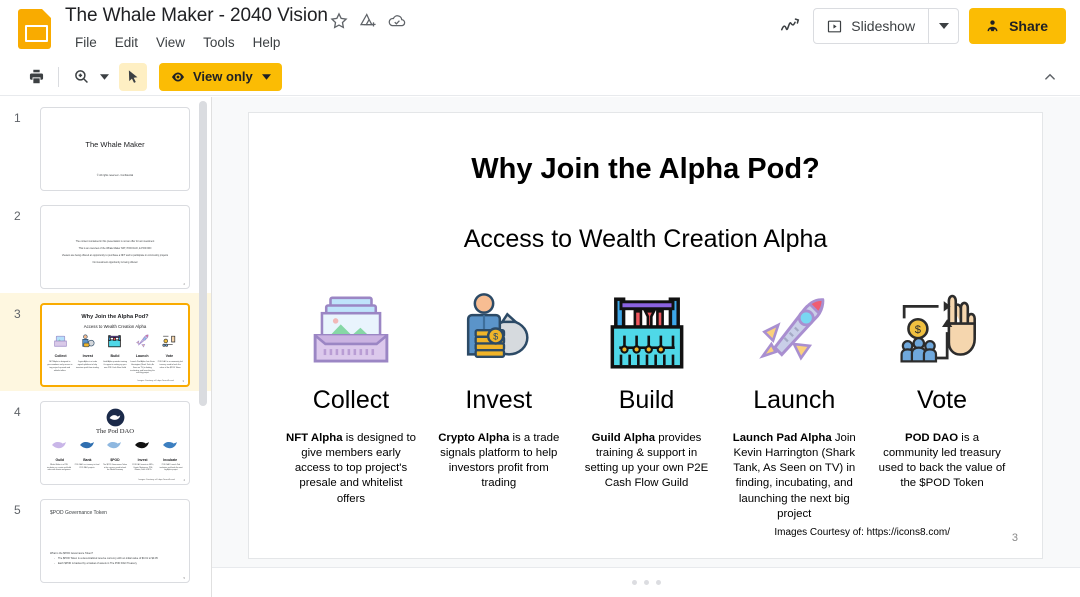 The height and width of the screenshot is (597, 1080). What do you see at coordinates (782, 438) in the screenshot?
I see `feature-bold-term: Launch Pad Alpha` at bounding box center [782, 438].